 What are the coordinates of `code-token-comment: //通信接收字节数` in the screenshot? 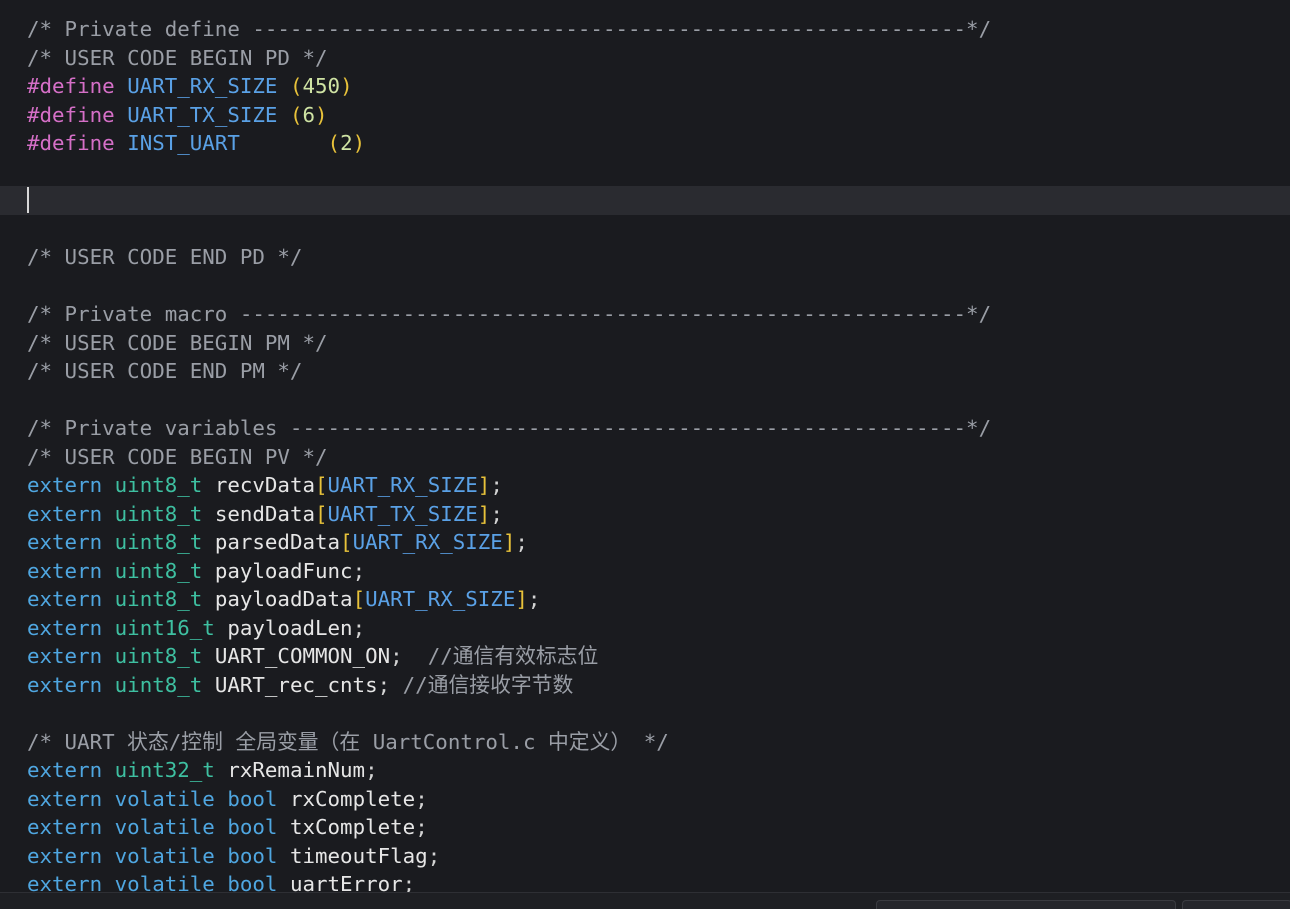 It's located at (488, 684).